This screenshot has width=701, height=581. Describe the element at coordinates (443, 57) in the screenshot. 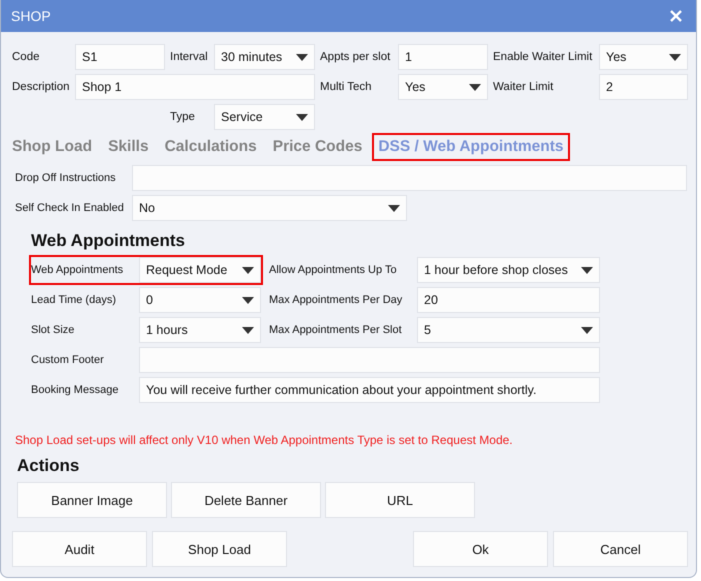

I see `input-field: 1` at that location.